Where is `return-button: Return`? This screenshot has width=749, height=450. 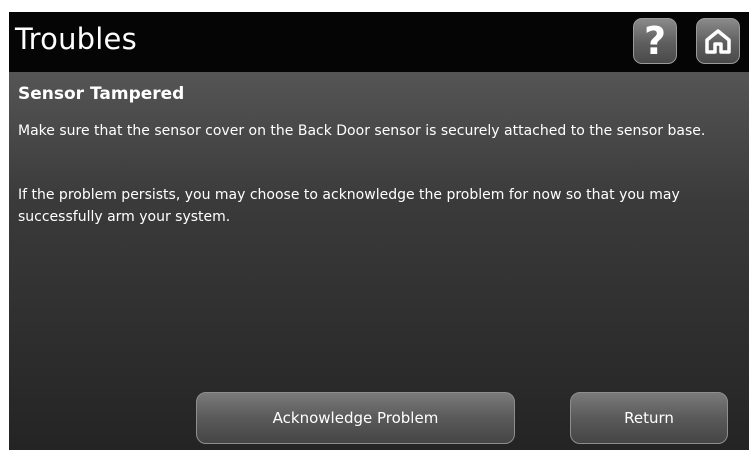
return-button: Return is located at coordinates (649, 418).